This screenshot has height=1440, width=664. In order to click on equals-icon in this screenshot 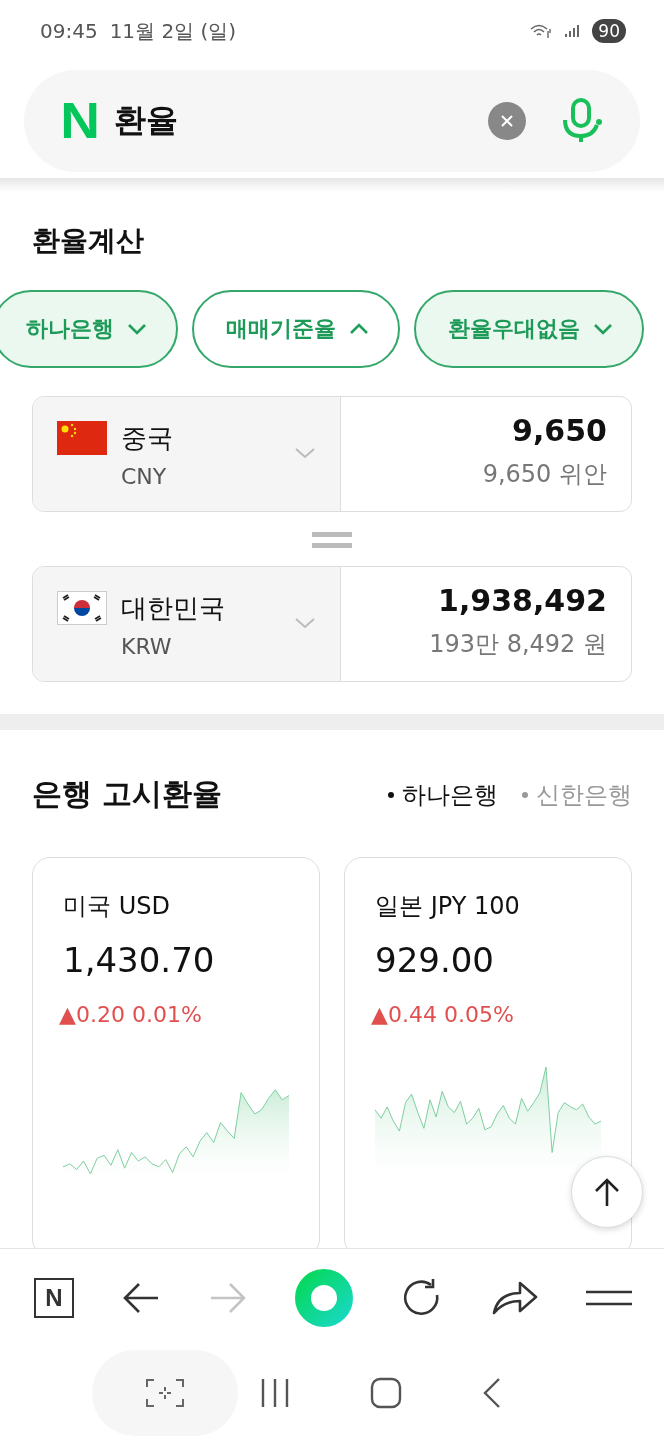, I will do `click(332, 540)`.